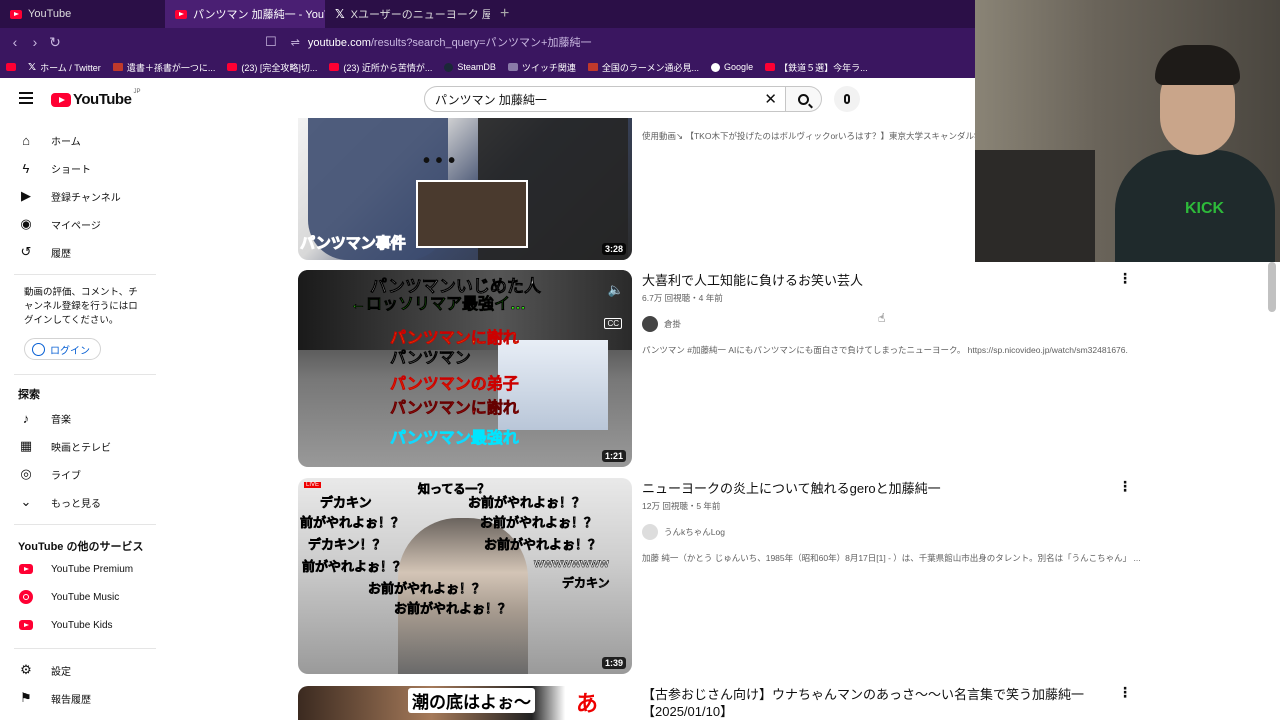 The height and width of the screenshot is (720, 1280). Describe the element at coordinates (16, 14) in the screenshot. I see `youtube-favicon-icon` at that location.